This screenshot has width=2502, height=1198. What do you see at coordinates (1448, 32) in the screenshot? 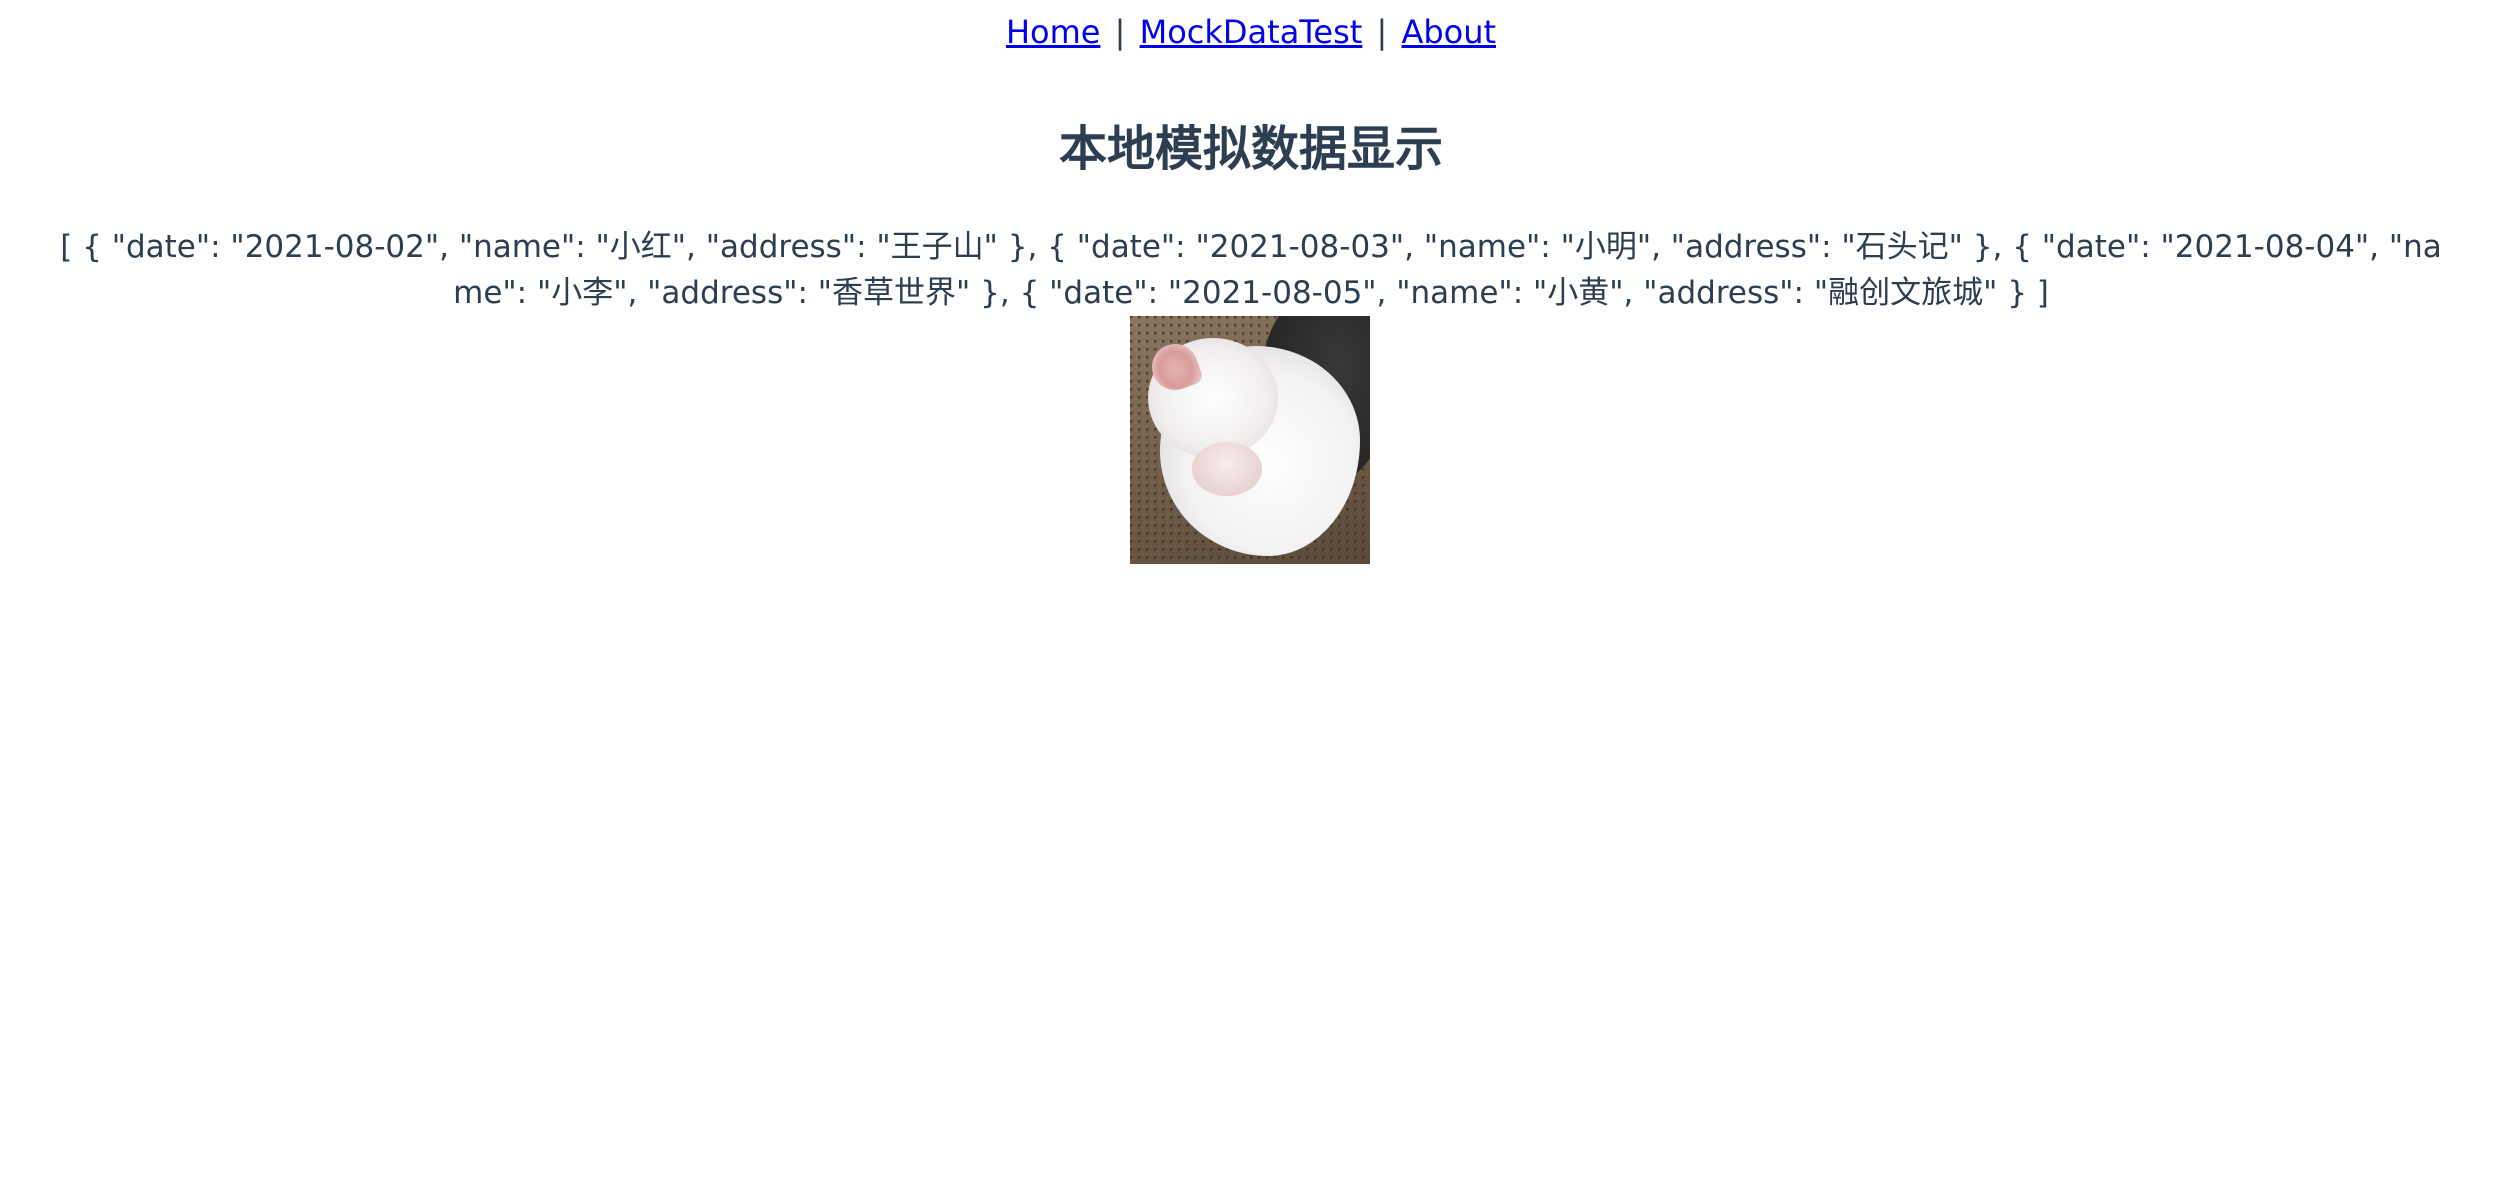
I see `nav-link-about: About` at bounding box center [1448, 32].